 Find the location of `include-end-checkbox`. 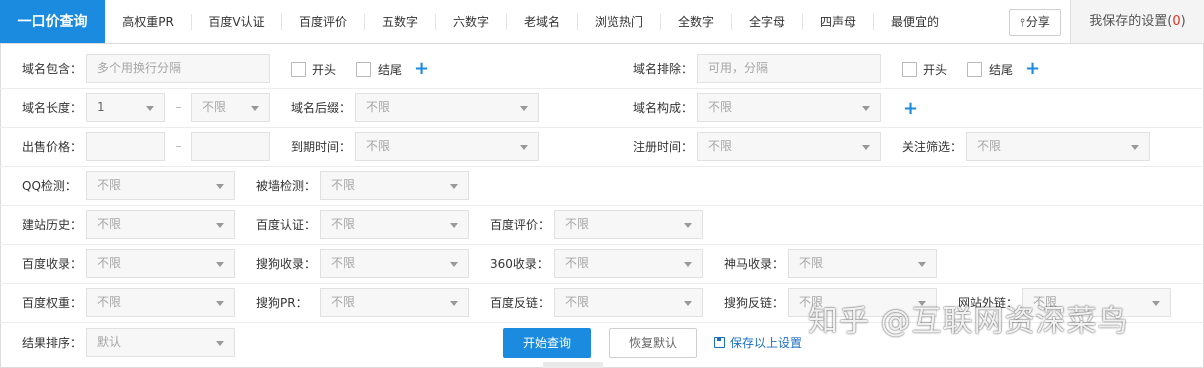

include-end-checkbox is located at coordinates (363, 69).